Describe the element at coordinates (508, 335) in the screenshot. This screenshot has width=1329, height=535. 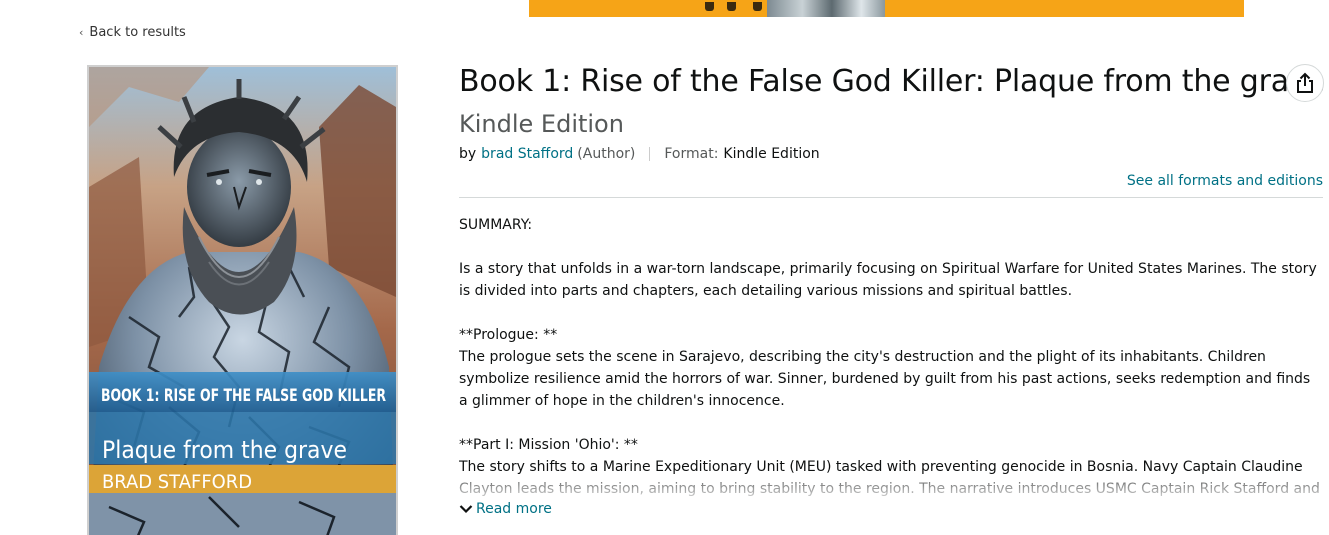
I see `prologue-heading: **Prologue: **` at that location.